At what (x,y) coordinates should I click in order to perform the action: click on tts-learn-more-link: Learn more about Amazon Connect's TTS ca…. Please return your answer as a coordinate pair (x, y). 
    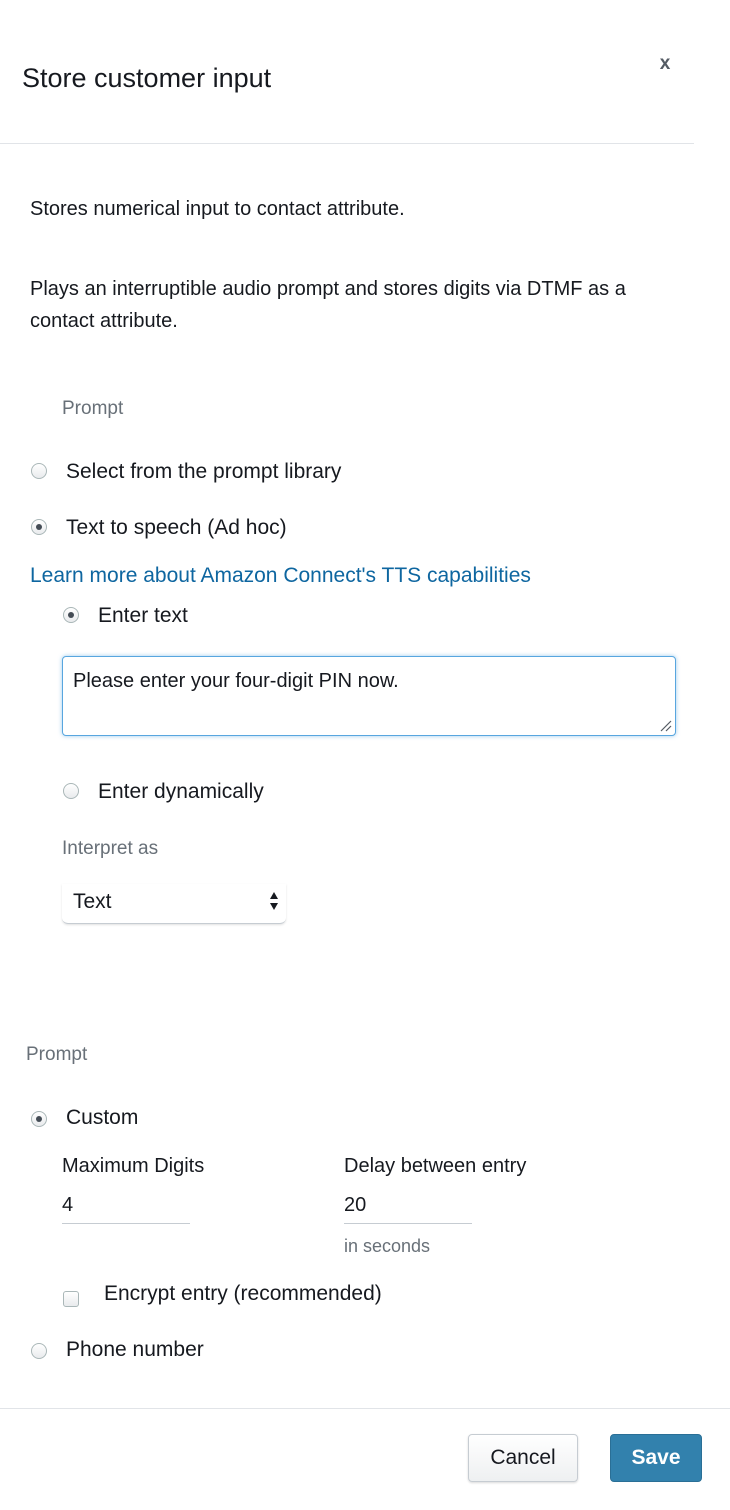
    Looking at the image, I should click on (280, 576).